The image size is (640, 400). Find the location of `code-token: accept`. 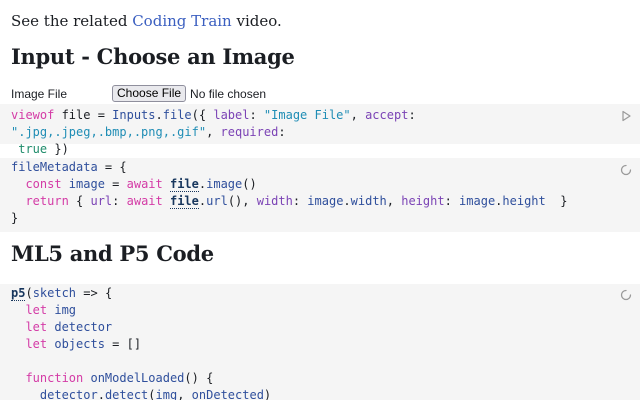

code-token: accept is located at coordinates (387, 115).